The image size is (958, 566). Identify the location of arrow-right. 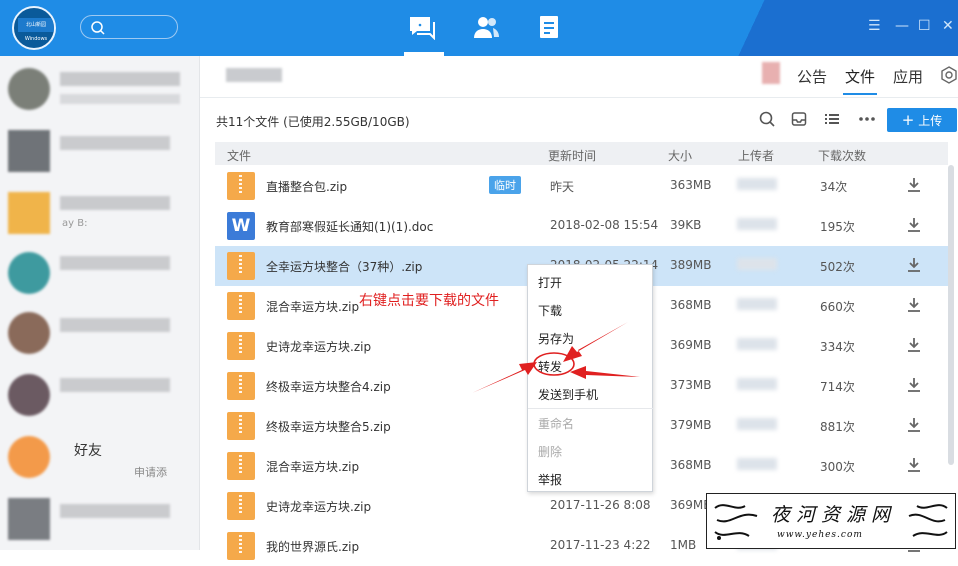
(605, 372).